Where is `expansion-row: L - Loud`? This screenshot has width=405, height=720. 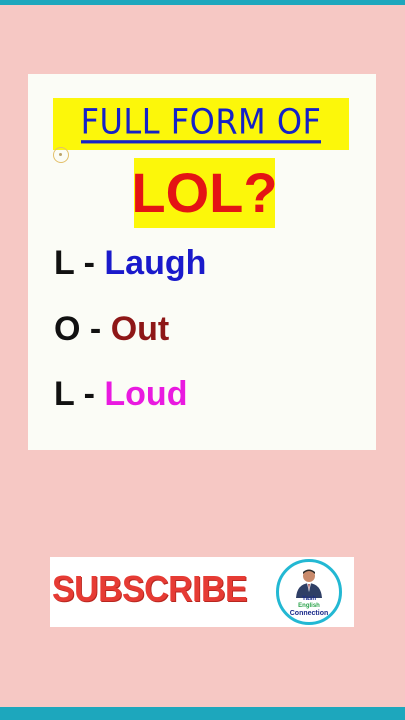
expansion-row: L - Loud is located at coordinates (120, 394).